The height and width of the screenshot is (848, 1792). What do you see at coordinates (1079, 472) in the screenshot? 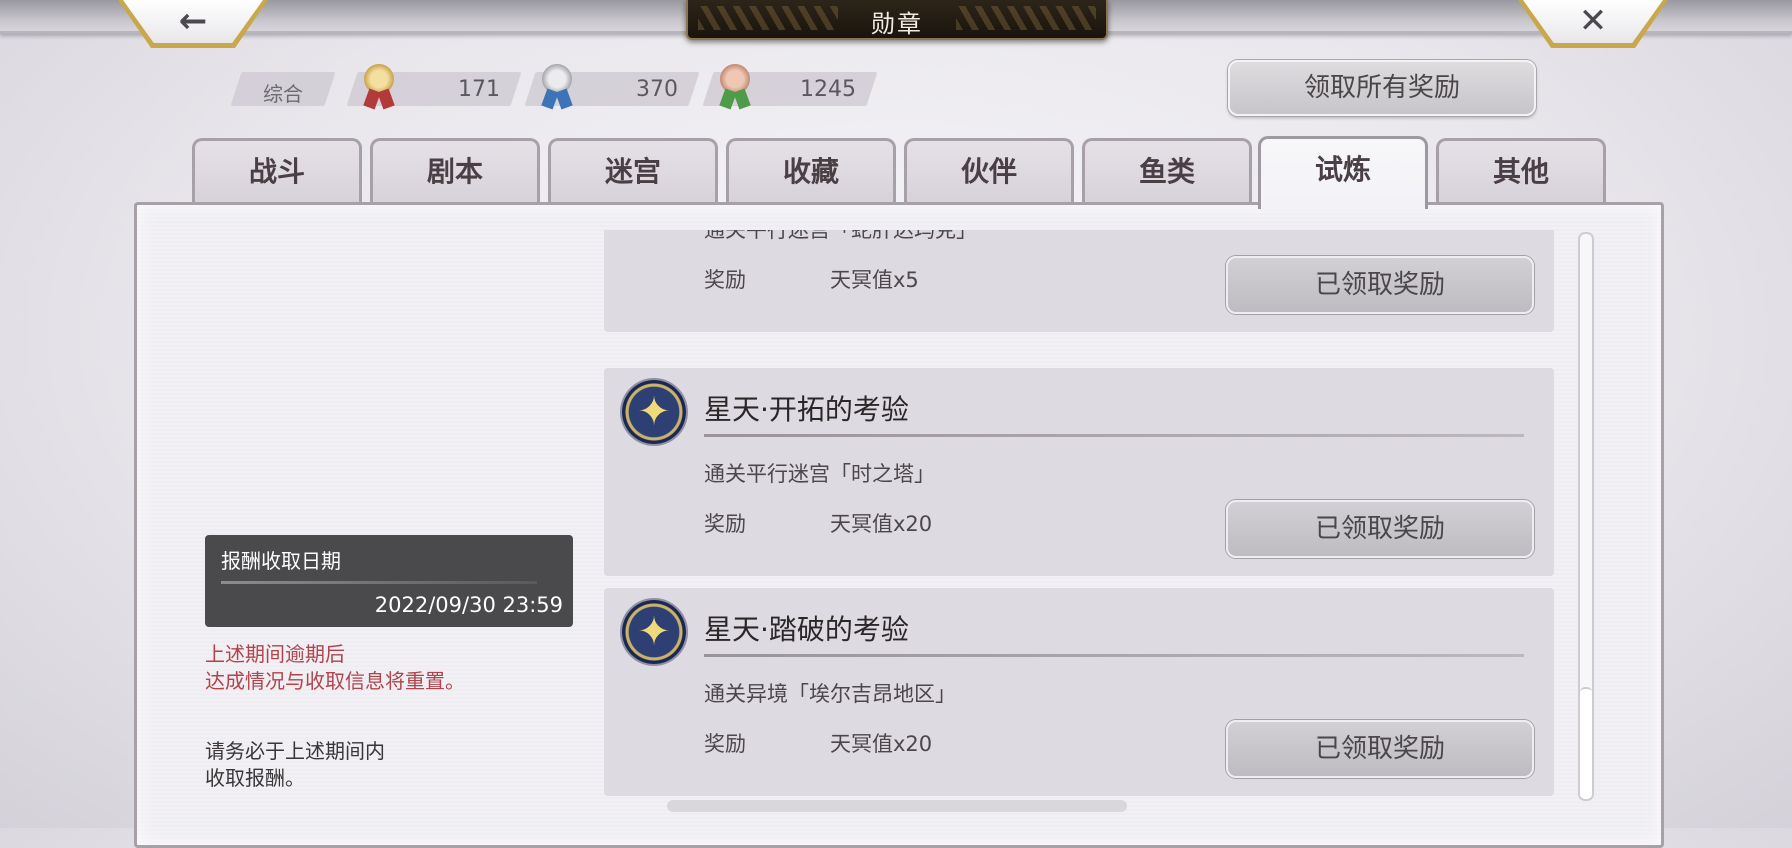
I see `achievement-card: ✦ 星天·开拓的考验 通关平行迷宫「时之塔」 奖励 天冥值x20 已领取奖励` at bounding box center [1079, 472].